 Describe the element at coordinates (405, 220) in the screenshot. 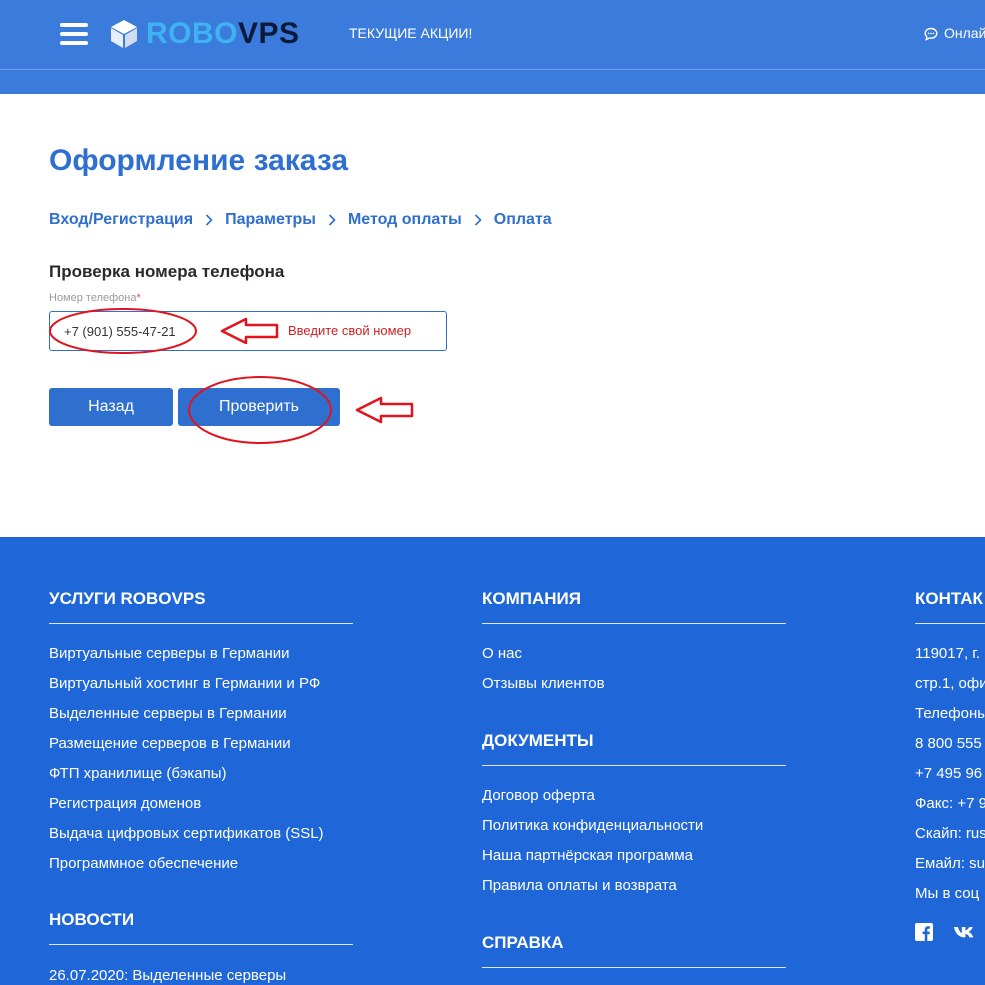

I see `breadcrumb-payment-method: Метод оплаты` at that location.